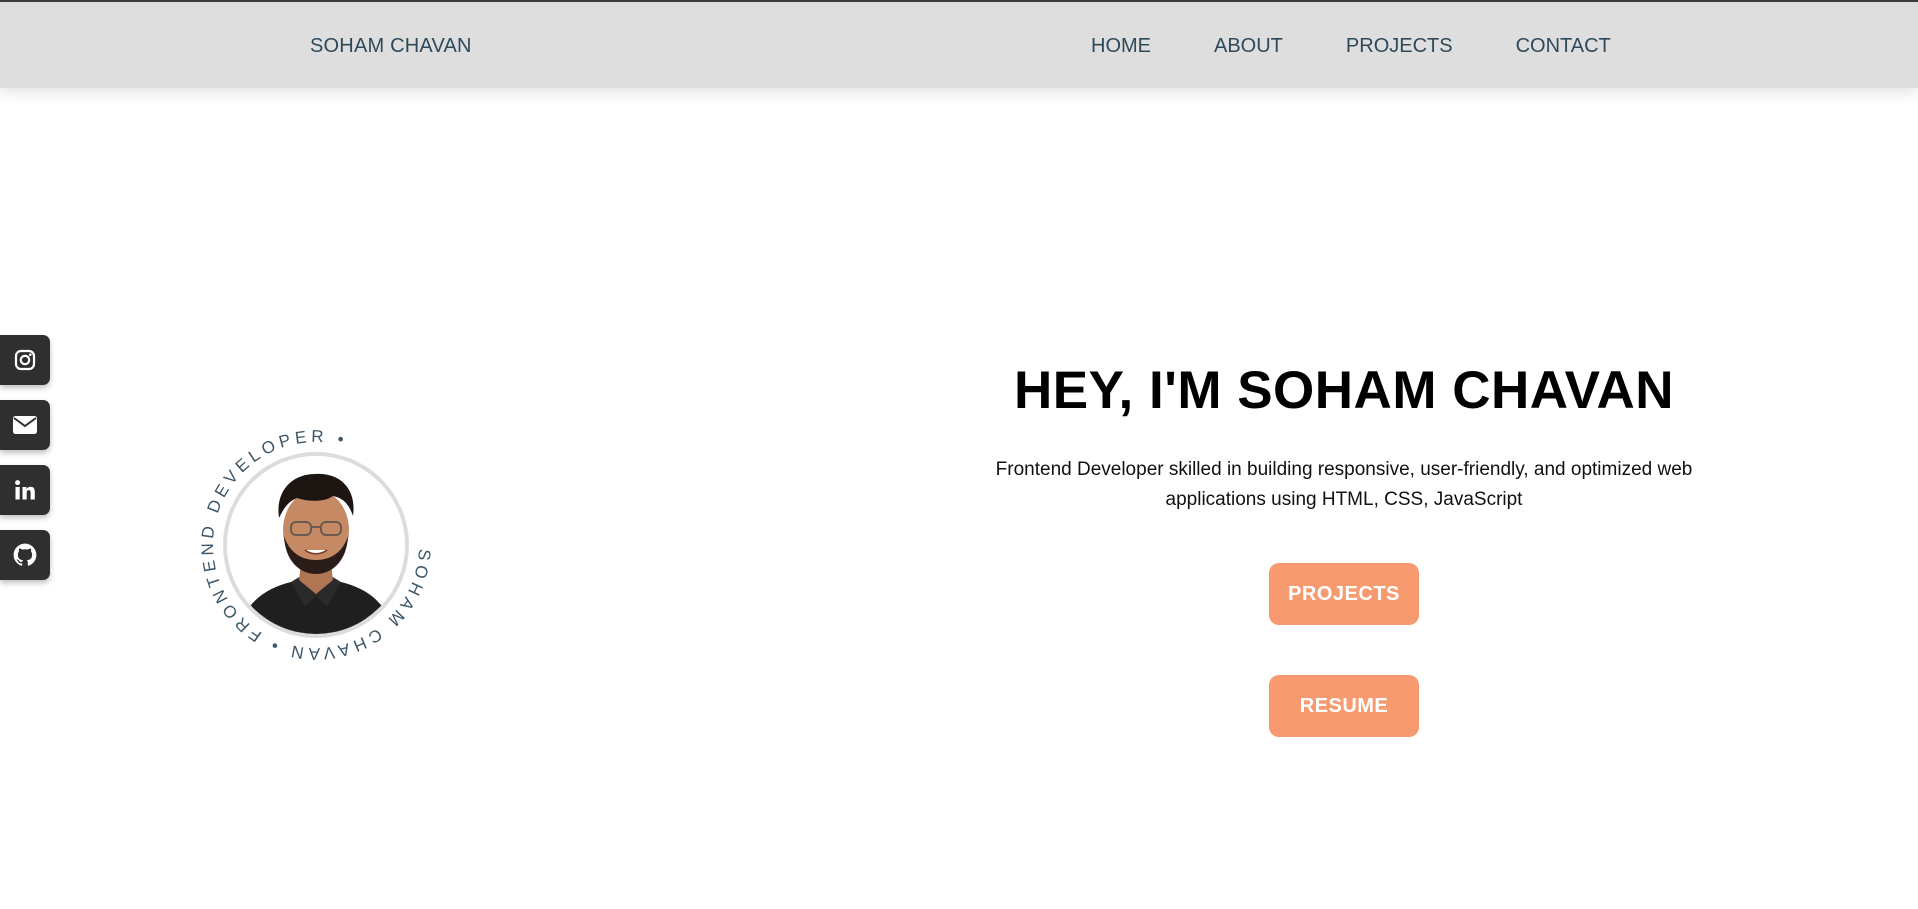 This screenshot has width=1918, height=909. Describe the element at coordinates (1399, 46) in the screenshot. I see `nav-link-projects: PROJECTS` at that location.